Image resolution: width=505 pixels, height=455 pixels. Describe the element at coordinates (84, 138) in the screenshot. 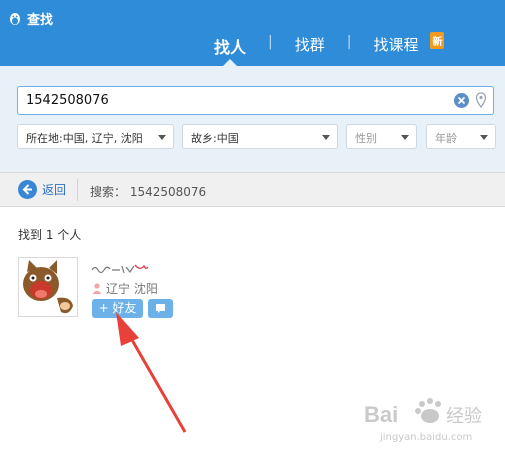

I see `filter-label: 所在地:中国, 辽宁, 沈阳` at that location.